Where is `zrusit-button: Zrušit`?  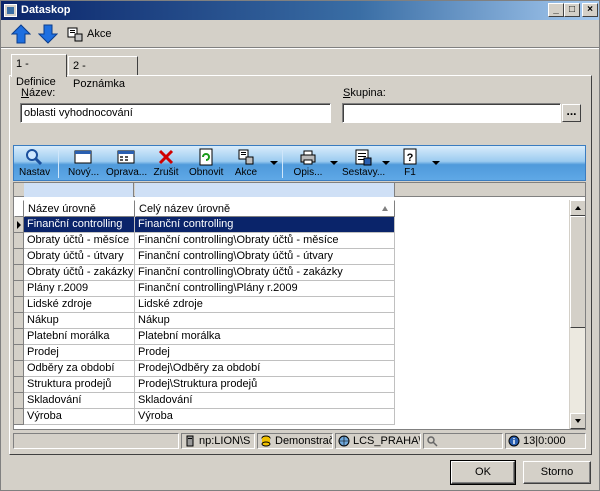
zrusit-button: Zrušit is located at coordinates (166, 164).